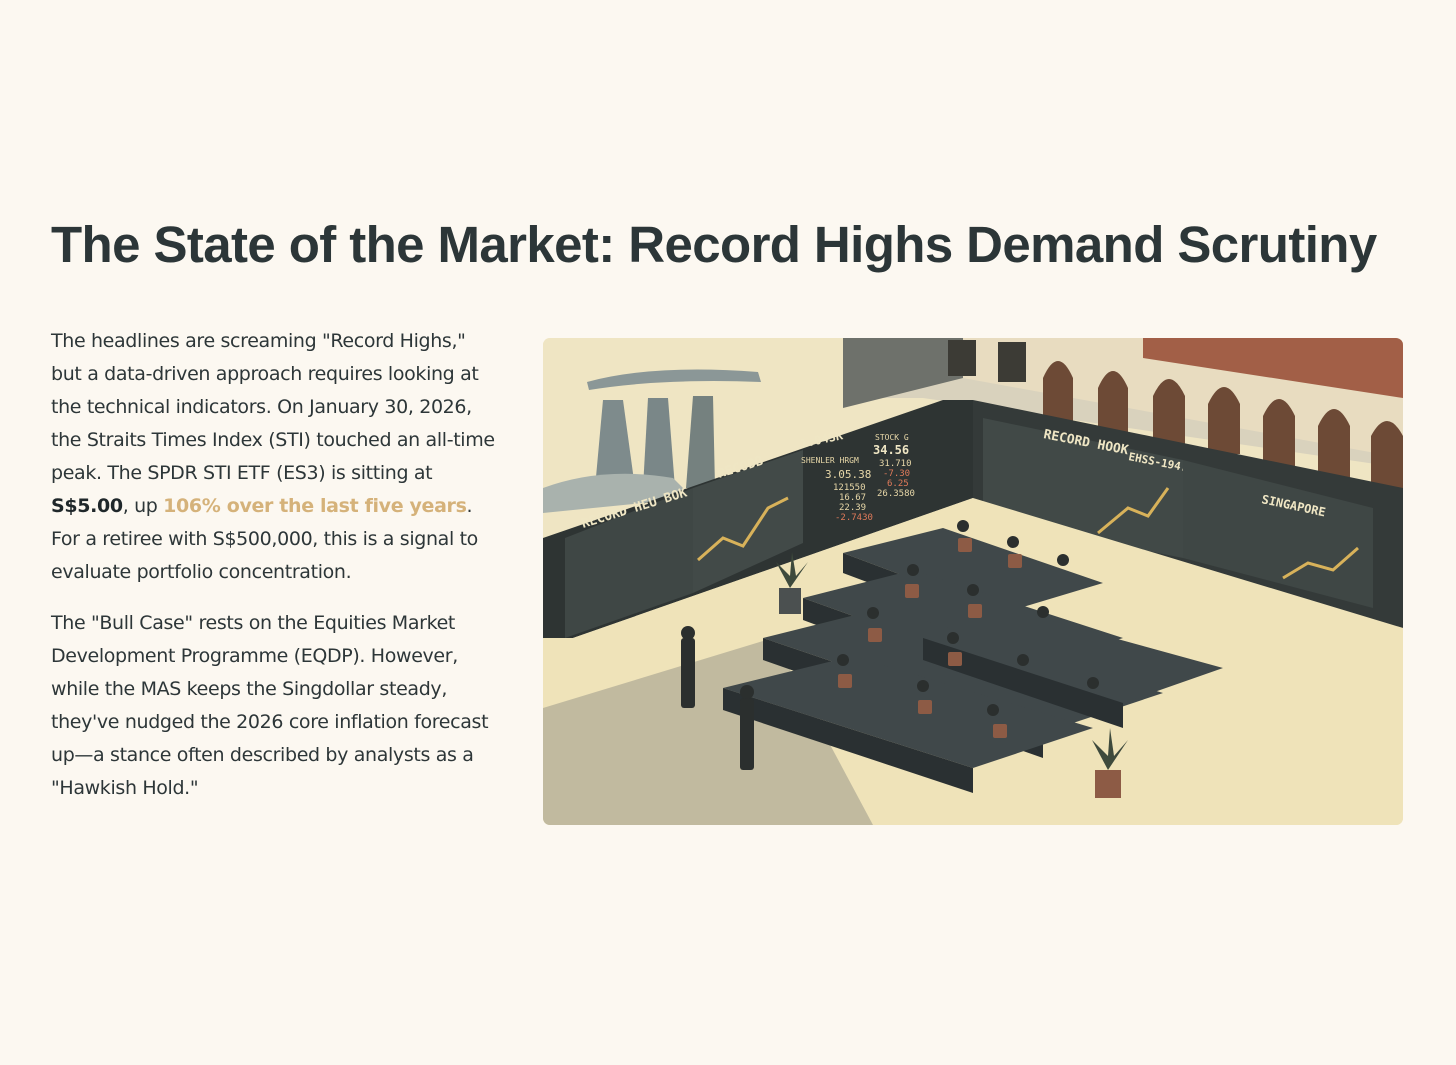 This screenshot has height=1065, width=1456. Describe the element at coordinates (143, 506) in the screenshot. I see `paragraph-intro-text-2: , up` at that location.